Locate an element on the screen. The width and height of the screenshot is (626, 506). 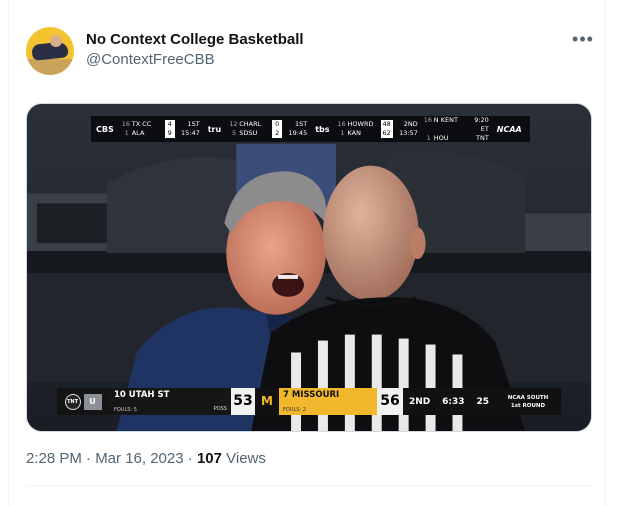
author-avatar is located at coordinates (50, 51).